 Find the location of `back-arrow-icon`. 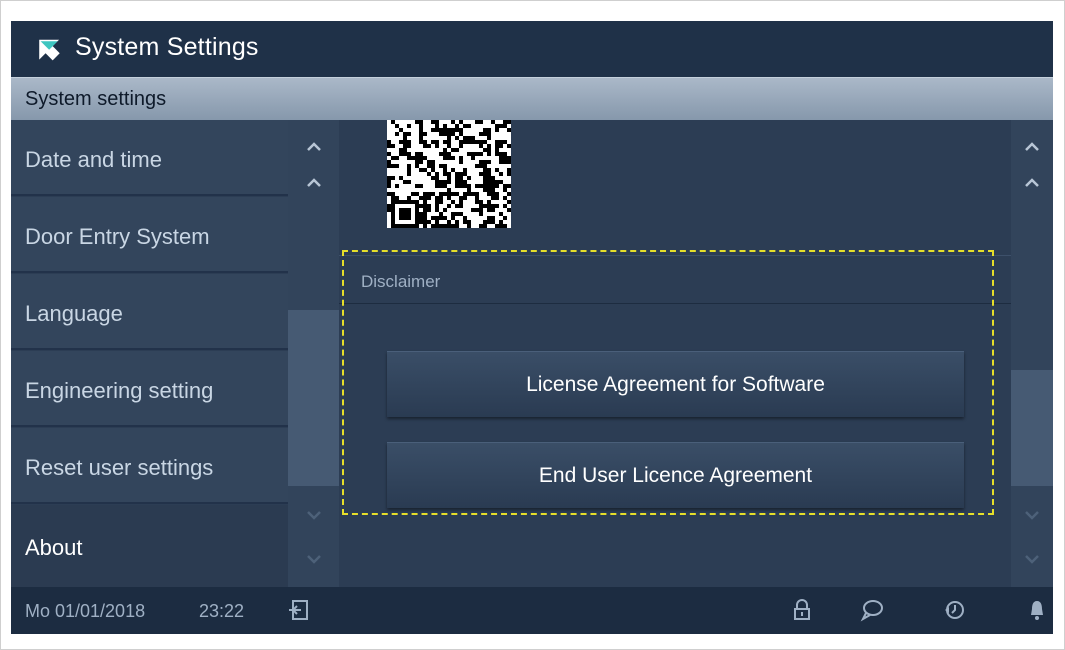

back-arrow-icon is located at coordinates (48, 49).